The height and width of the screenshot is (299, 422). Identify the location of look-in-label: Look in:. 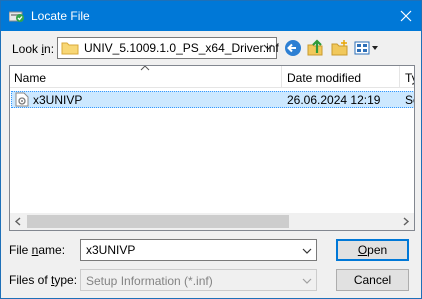
(33, 49).